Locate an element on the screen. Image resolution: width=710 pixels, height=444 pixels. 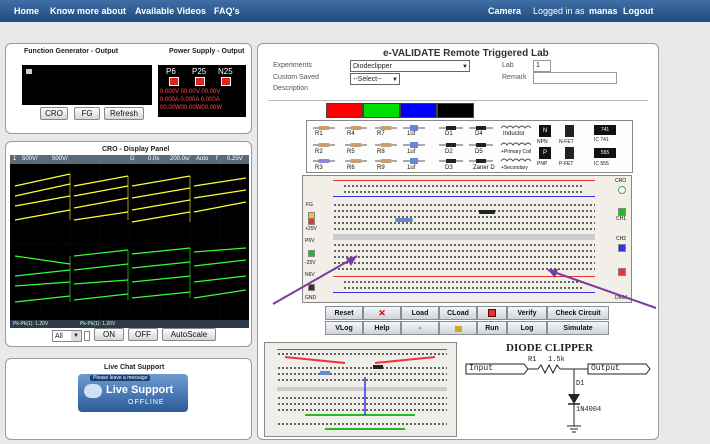
unlock-button is located at coordinates (458, 328).